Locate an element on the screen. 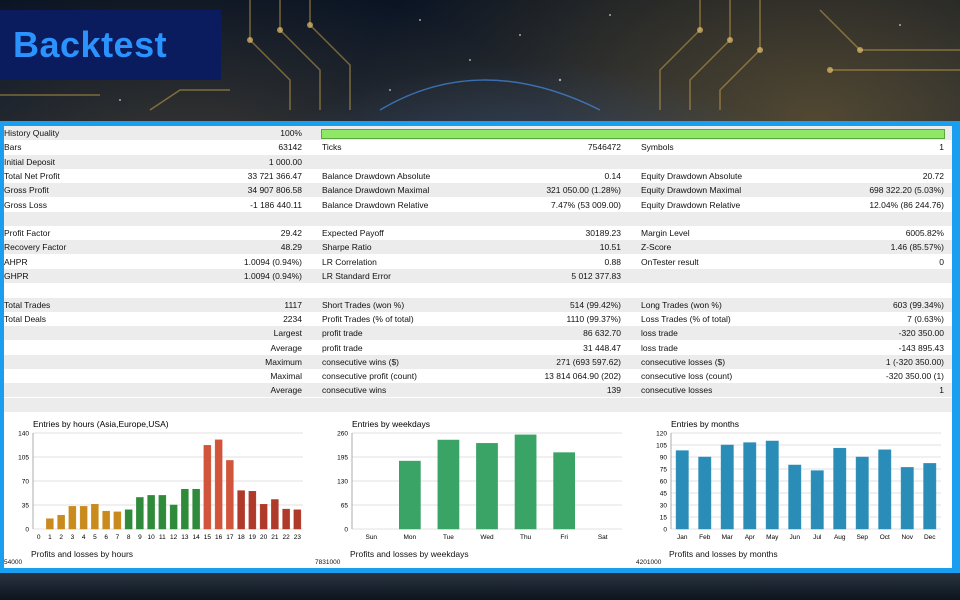 Image resolution: width=960 pixels, height=600 pixels. y-tick-label: 130 is located at coordinates (342, 482).